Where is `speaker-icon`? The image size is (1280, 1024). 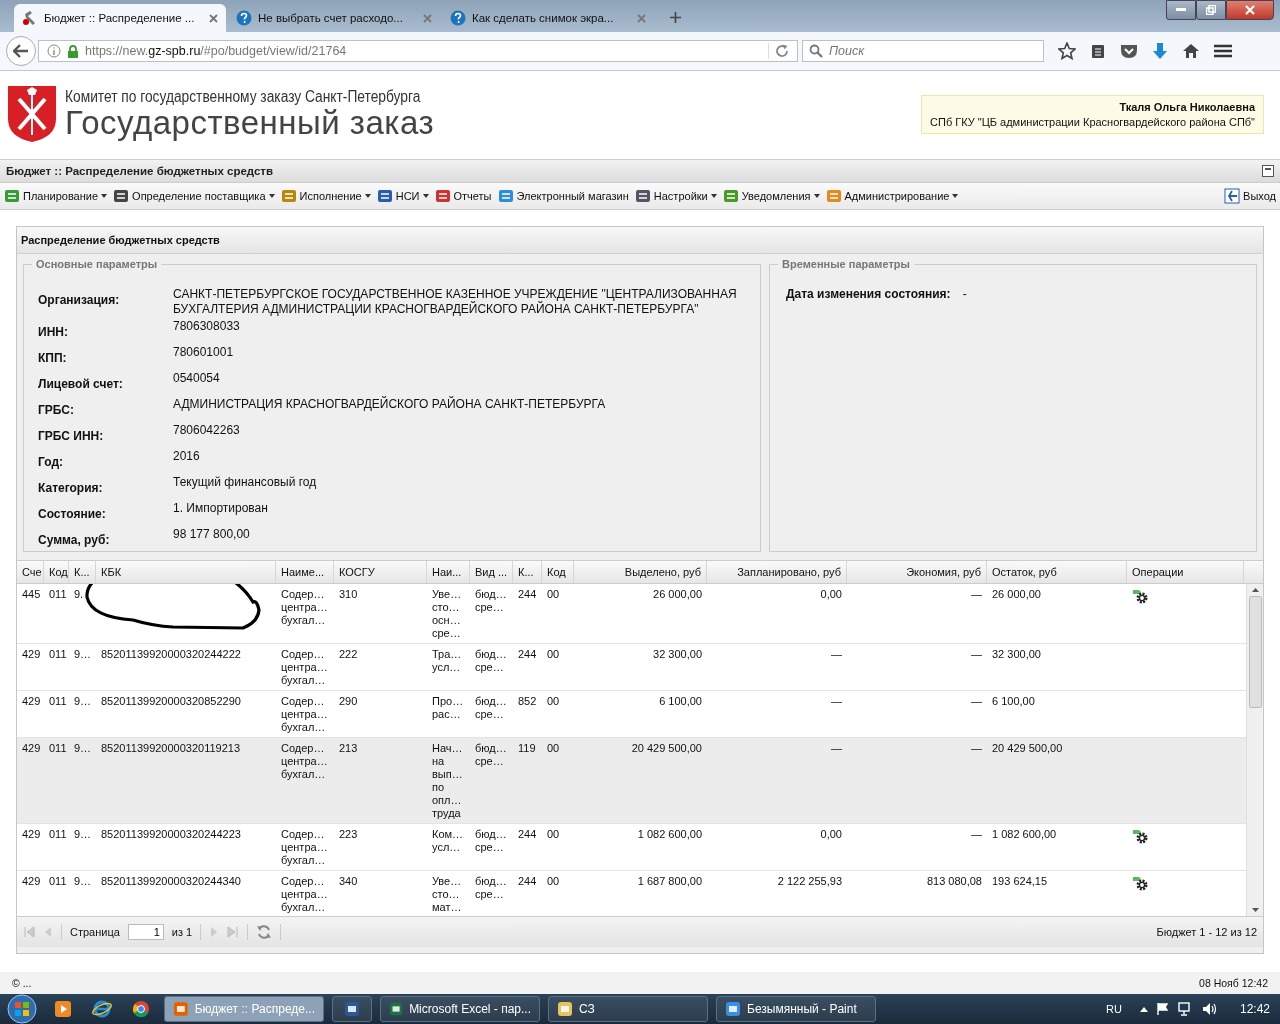 speaker-icon is located at coordinates (1209, 1009).